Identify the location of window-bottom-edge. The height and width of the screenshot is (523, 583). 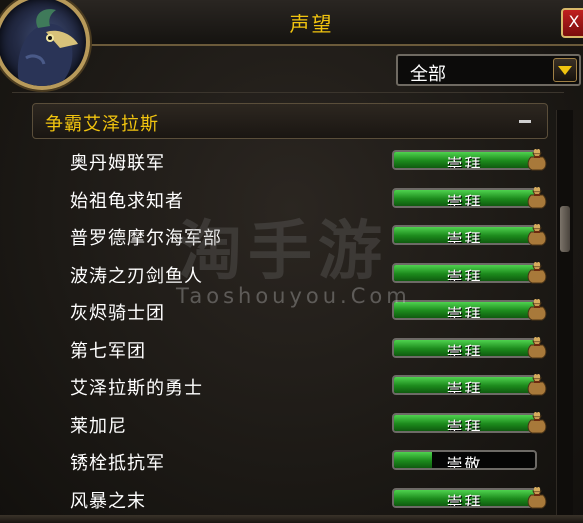
(291, 519).